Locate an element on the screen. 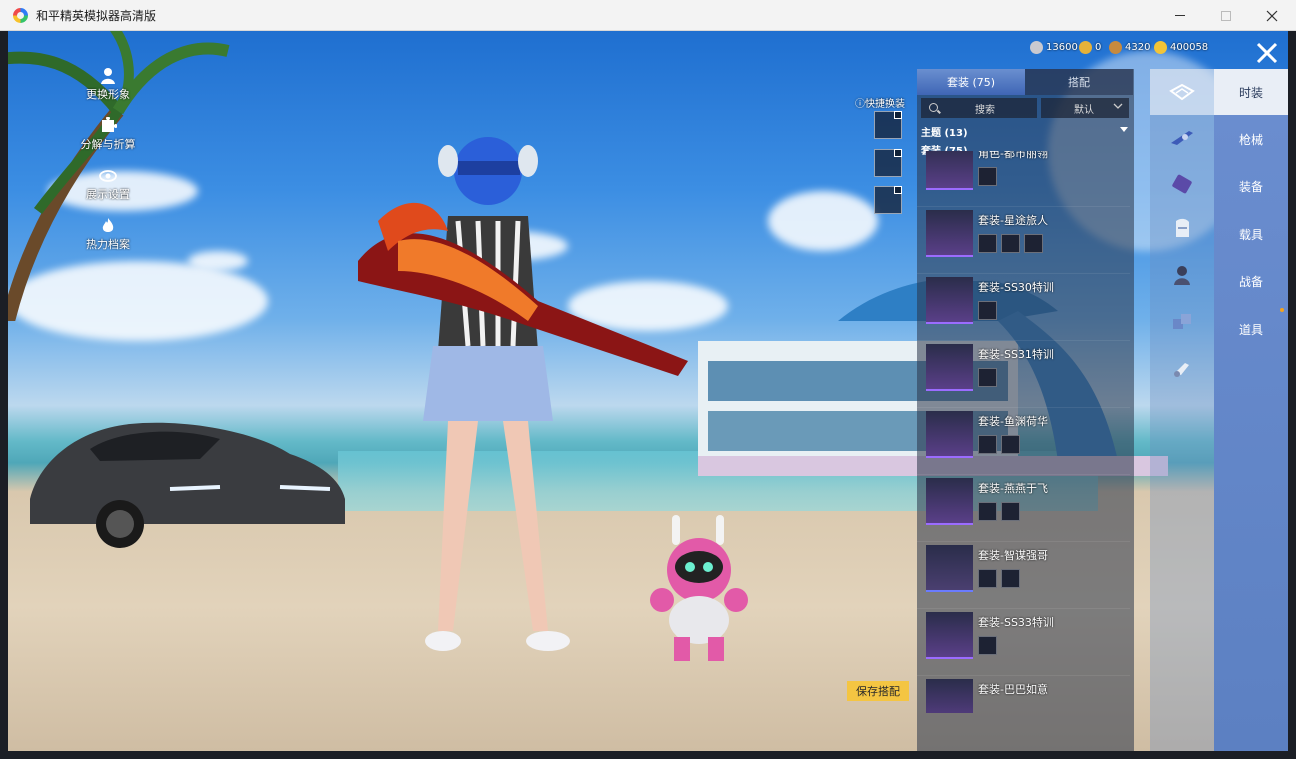 The height and width of the screenshot is (759, 1296). list-item: 套装-SS30特训 is located at coordinates (1023, 308).